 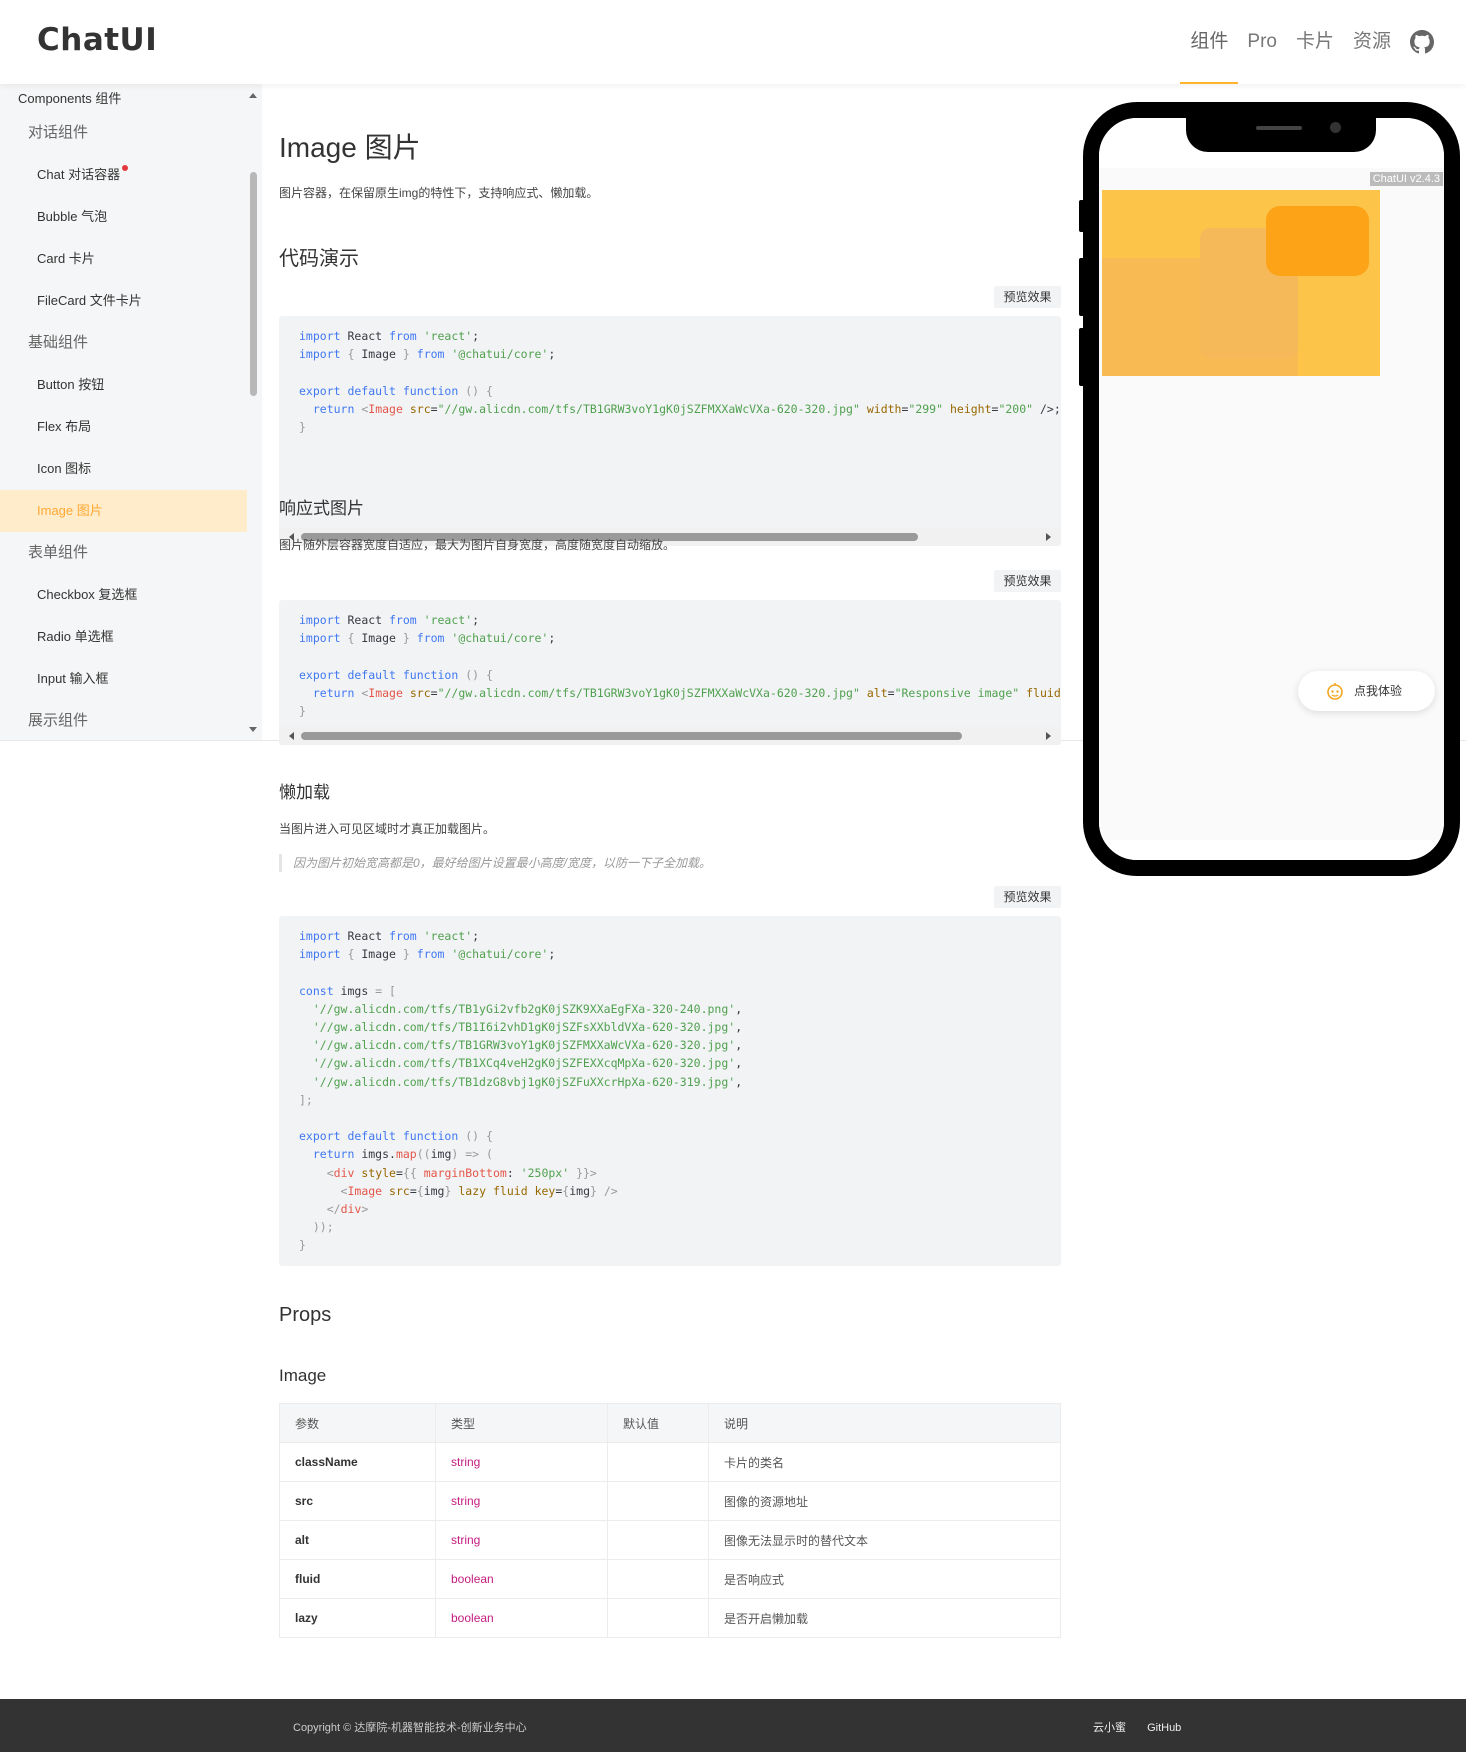 What do you see at coordinates (1271, 504) in the screenshot?
I see `preview-content: ChatUI v2.4.3 点我体验` at bounding box center [1271, 504].